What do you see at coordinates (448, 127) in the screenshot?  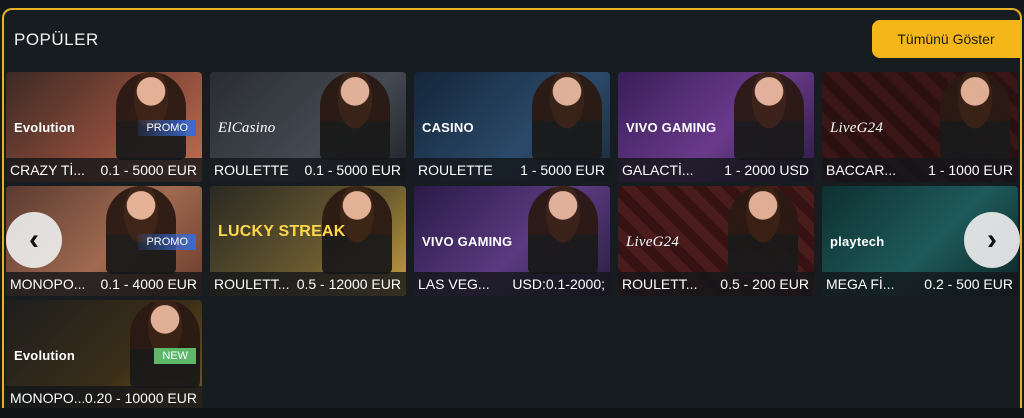 I see `provider-logo: CASINO` at bounding box center [448, 127].